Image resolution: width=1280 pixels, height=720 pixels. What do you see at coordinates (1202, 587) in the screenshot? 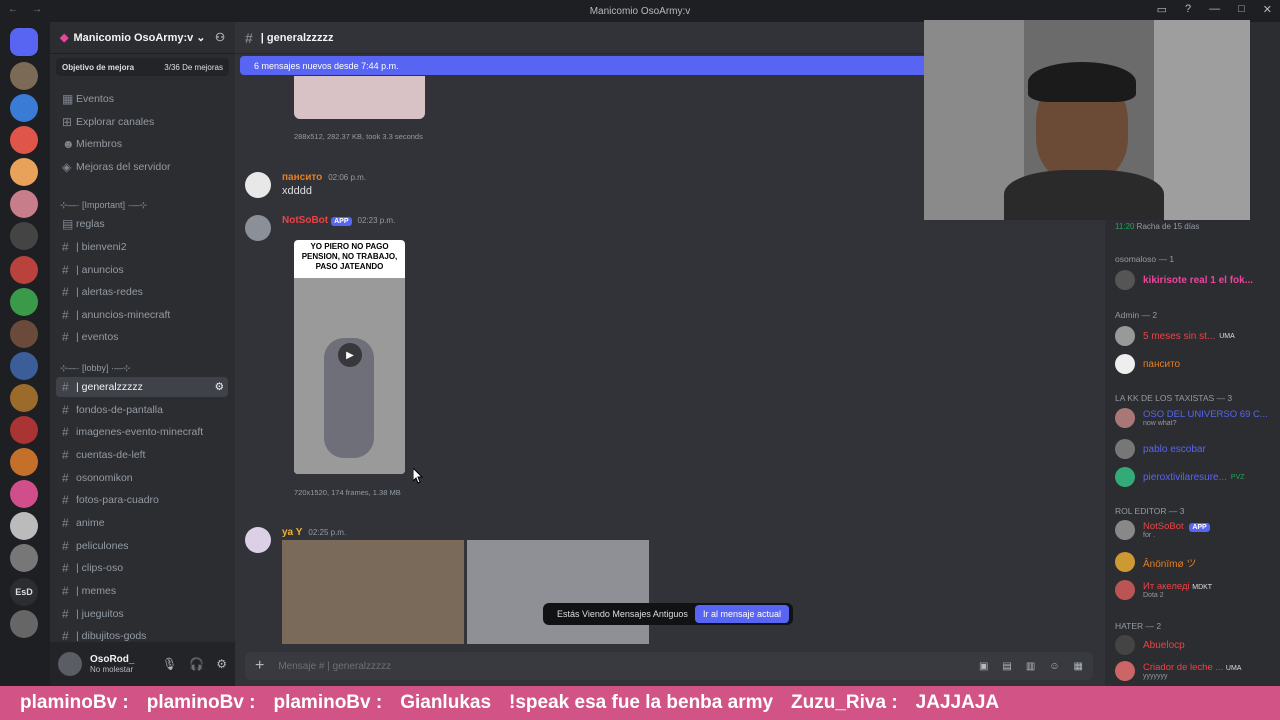
I see `member-tag: MDKT` at bounding box center [1202, 587].